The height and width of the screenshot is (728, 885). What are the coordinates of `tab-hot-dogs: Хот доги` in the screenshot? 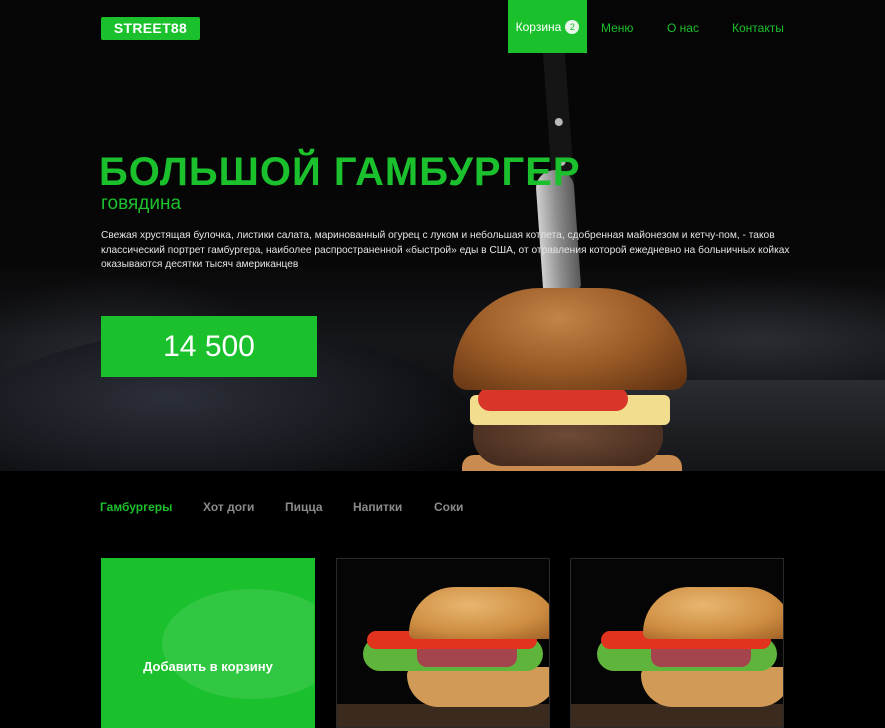 It's located at (228, 507).